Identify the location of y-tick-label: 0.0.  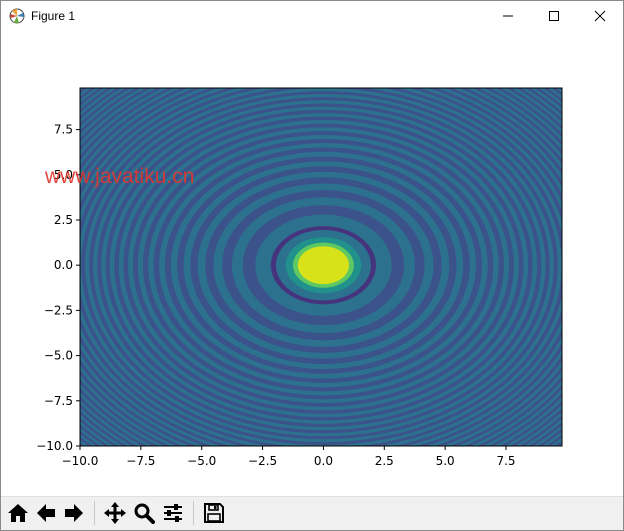
(63, 265).